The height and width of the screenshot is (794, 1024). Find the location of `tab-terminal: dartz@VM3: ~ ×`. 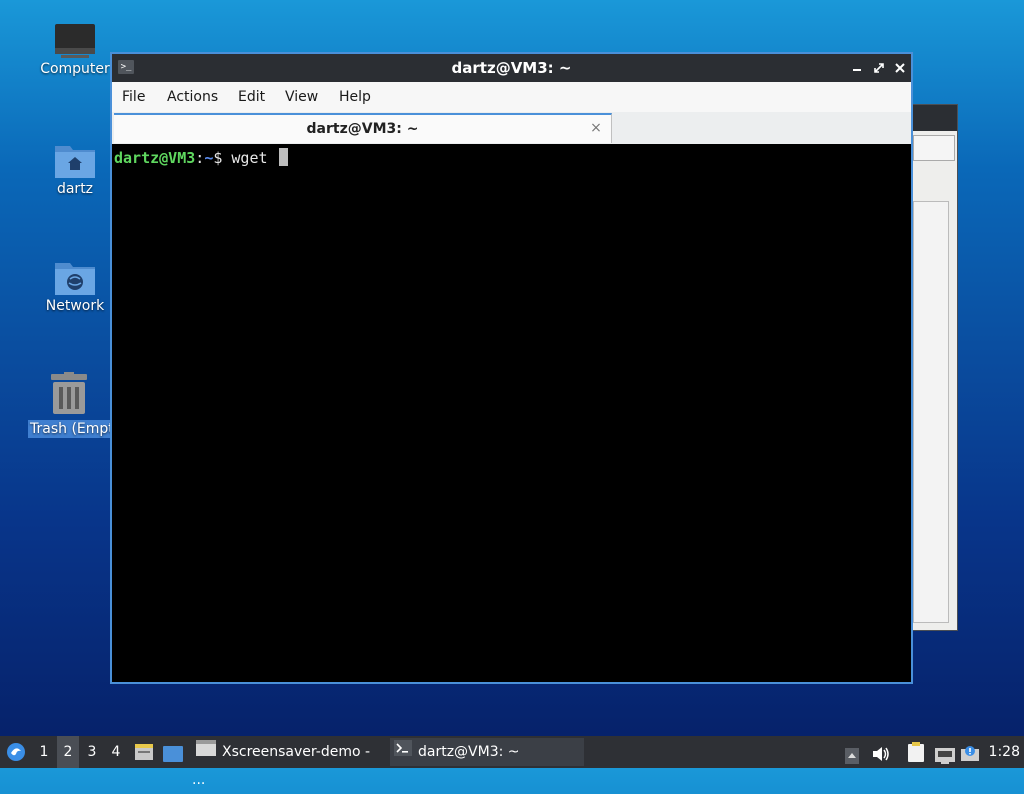

tab-terminal: dartz@VM3: ~ × is located at coordinates (363, 128).